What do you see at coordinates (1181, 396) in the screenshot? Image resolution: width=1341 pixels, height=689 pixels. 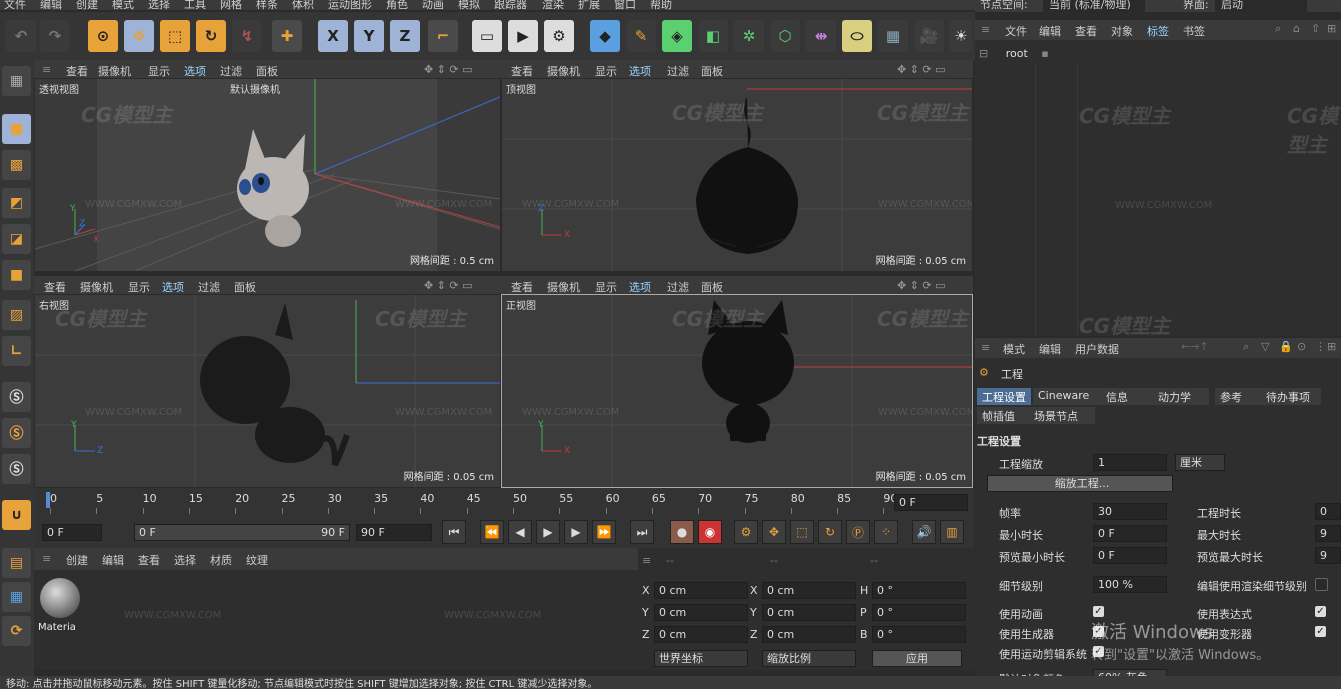 I see `tab-dynamics: 动力学` at bounding box center [1181, 396].